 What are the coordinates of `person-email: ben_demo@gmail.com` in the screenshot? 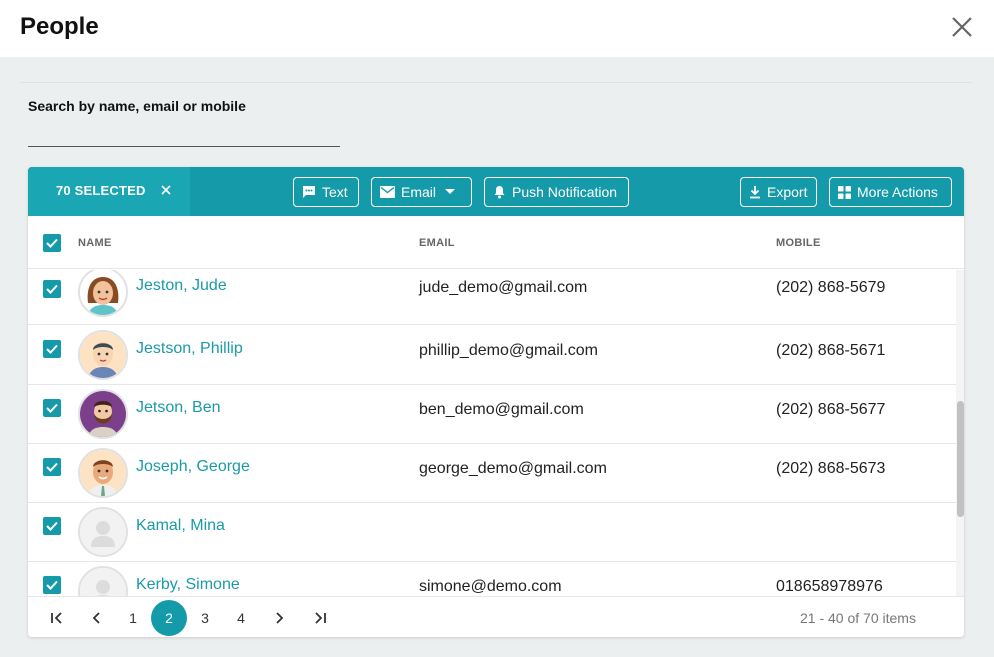 It's located at (501, 409).